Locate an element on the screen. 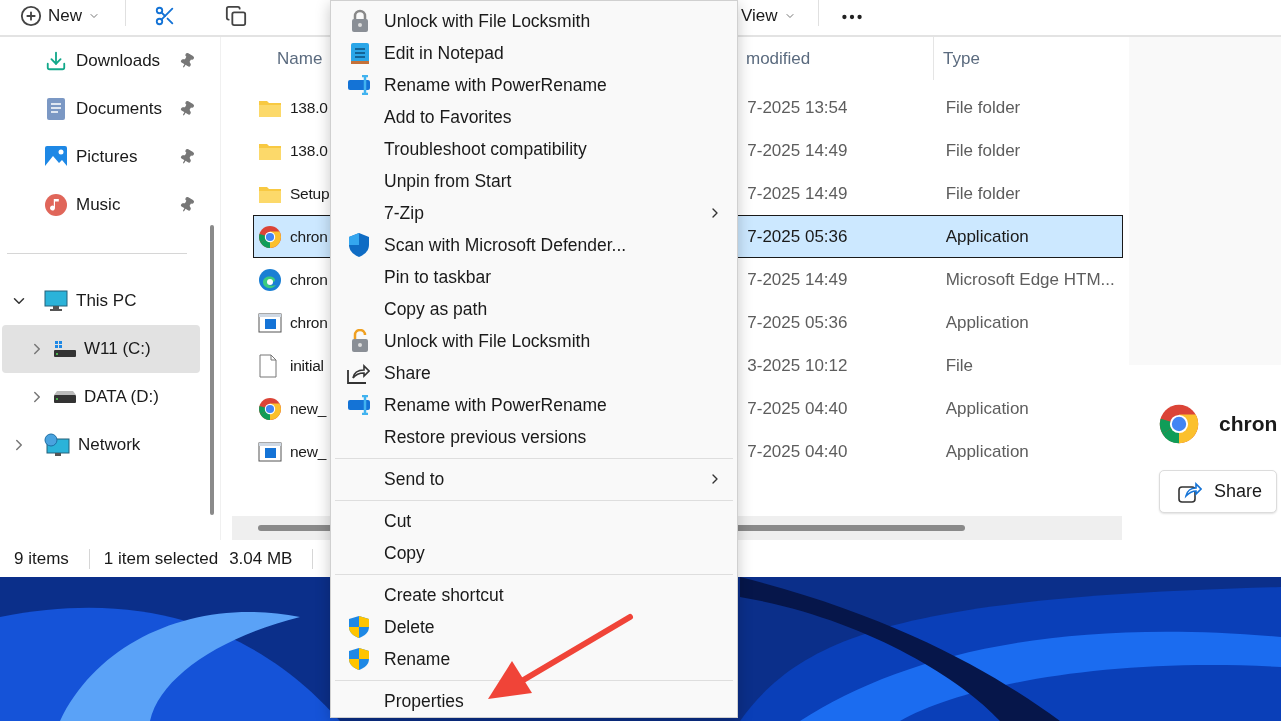  type-cell-text: File is located at coordinates (959, 365).